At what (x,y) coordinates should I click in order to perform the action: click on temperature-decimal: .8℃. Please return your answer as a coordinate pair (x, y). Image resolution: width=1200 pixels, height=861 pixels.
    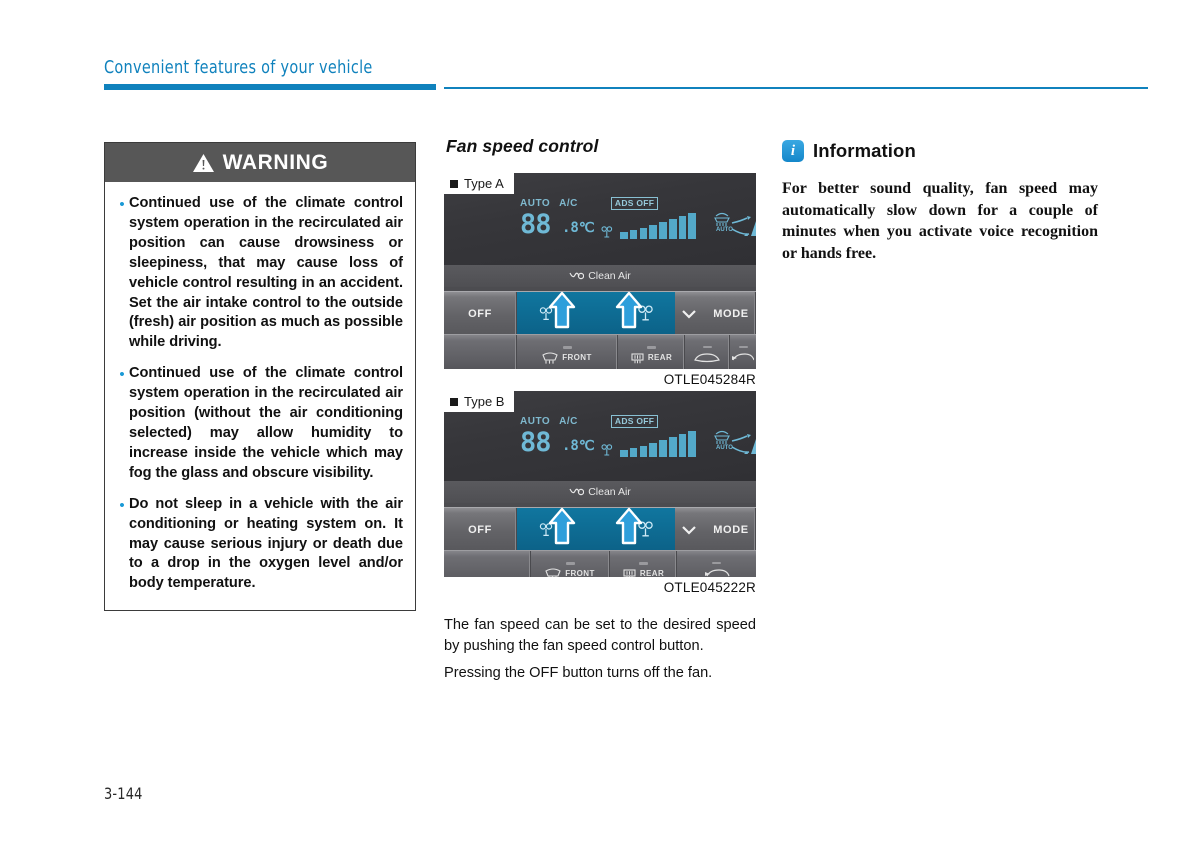
    Looking at the image, I should click on (578, 228).